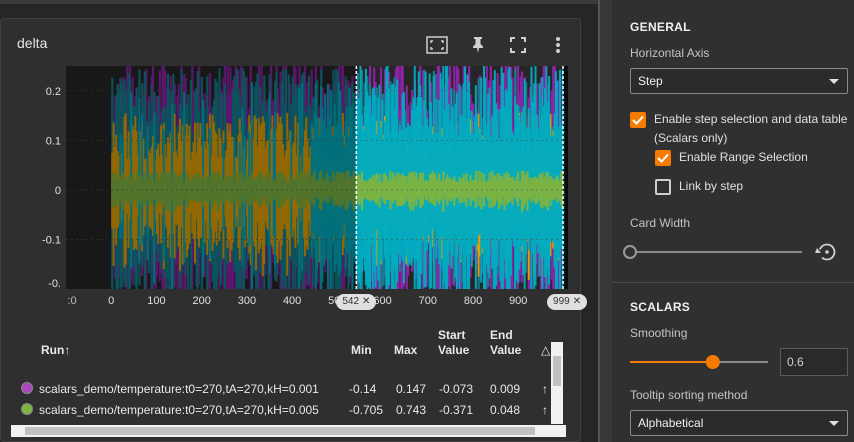 The image size is (854, 442). What do you see at coordinates (659, 333) in the screenshot?
I see `smoothing-label: Smoothing` at bounding box center [659, 333].